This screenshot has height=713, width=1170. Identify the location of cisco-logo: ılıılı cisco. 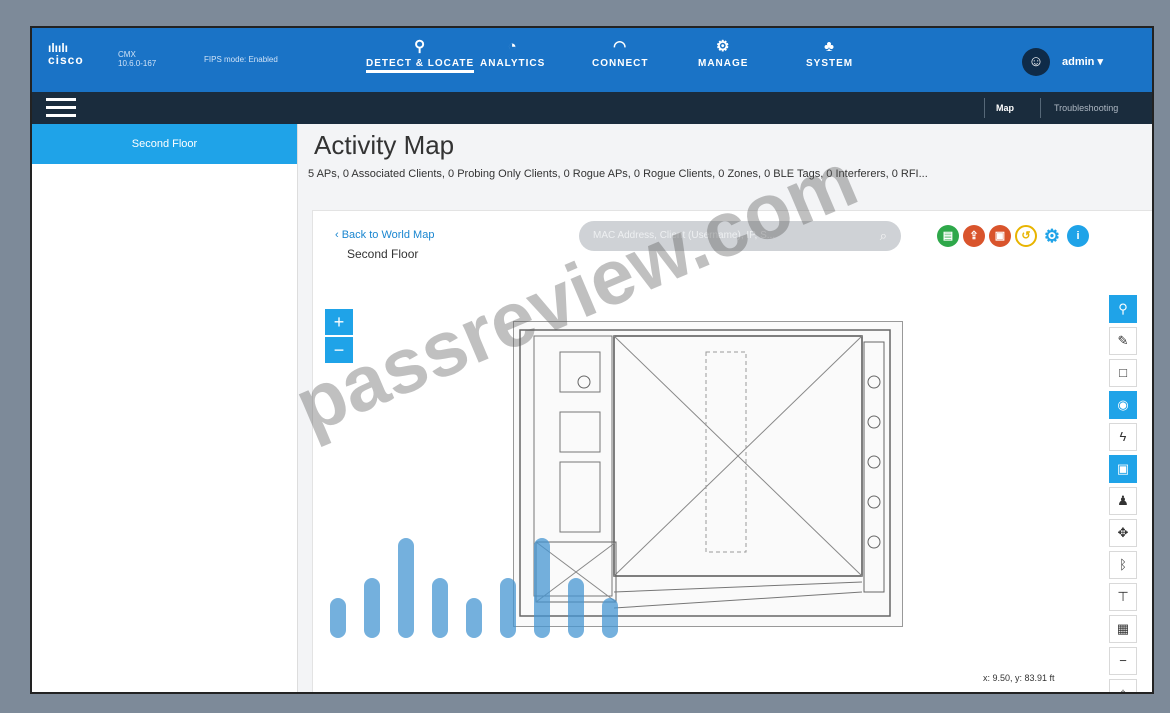
(66, 54).